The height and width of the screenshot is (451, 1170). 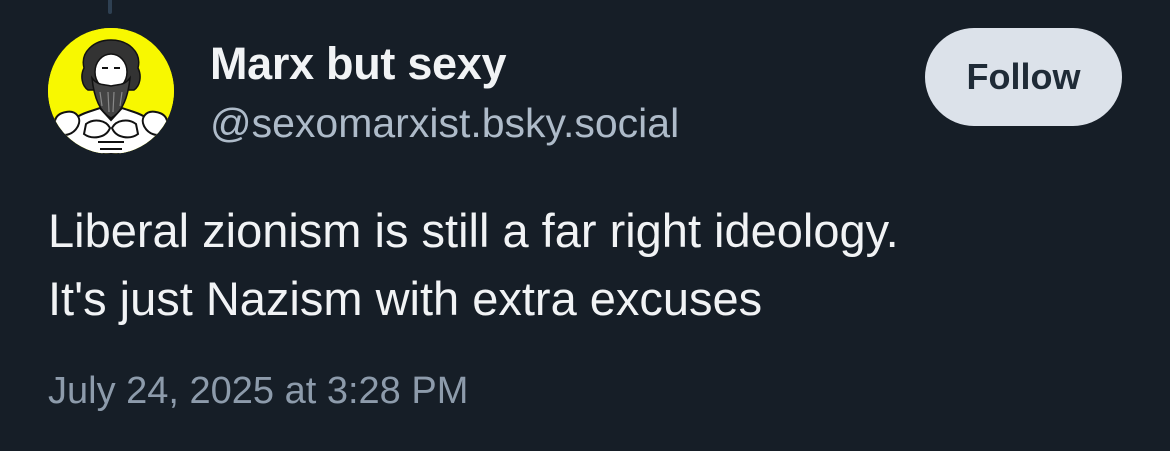 What do you see at coordinates (358, 64) in the screenshot?
I see `author-display-name: Marx but sexy` at bounding box center [358, 64].